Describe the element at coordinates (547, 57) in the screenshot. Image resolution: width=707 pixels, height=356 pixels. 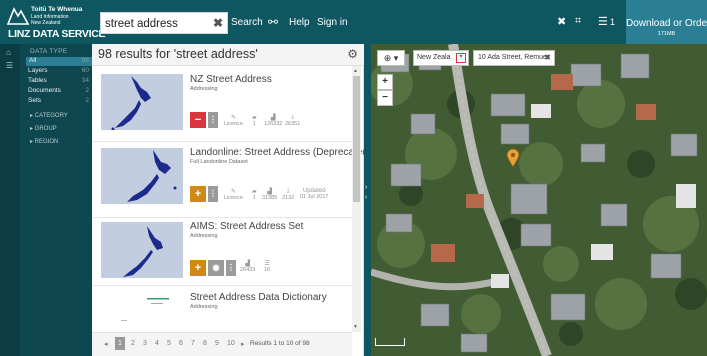
I see `clear-address-icon: ✖` at that location.